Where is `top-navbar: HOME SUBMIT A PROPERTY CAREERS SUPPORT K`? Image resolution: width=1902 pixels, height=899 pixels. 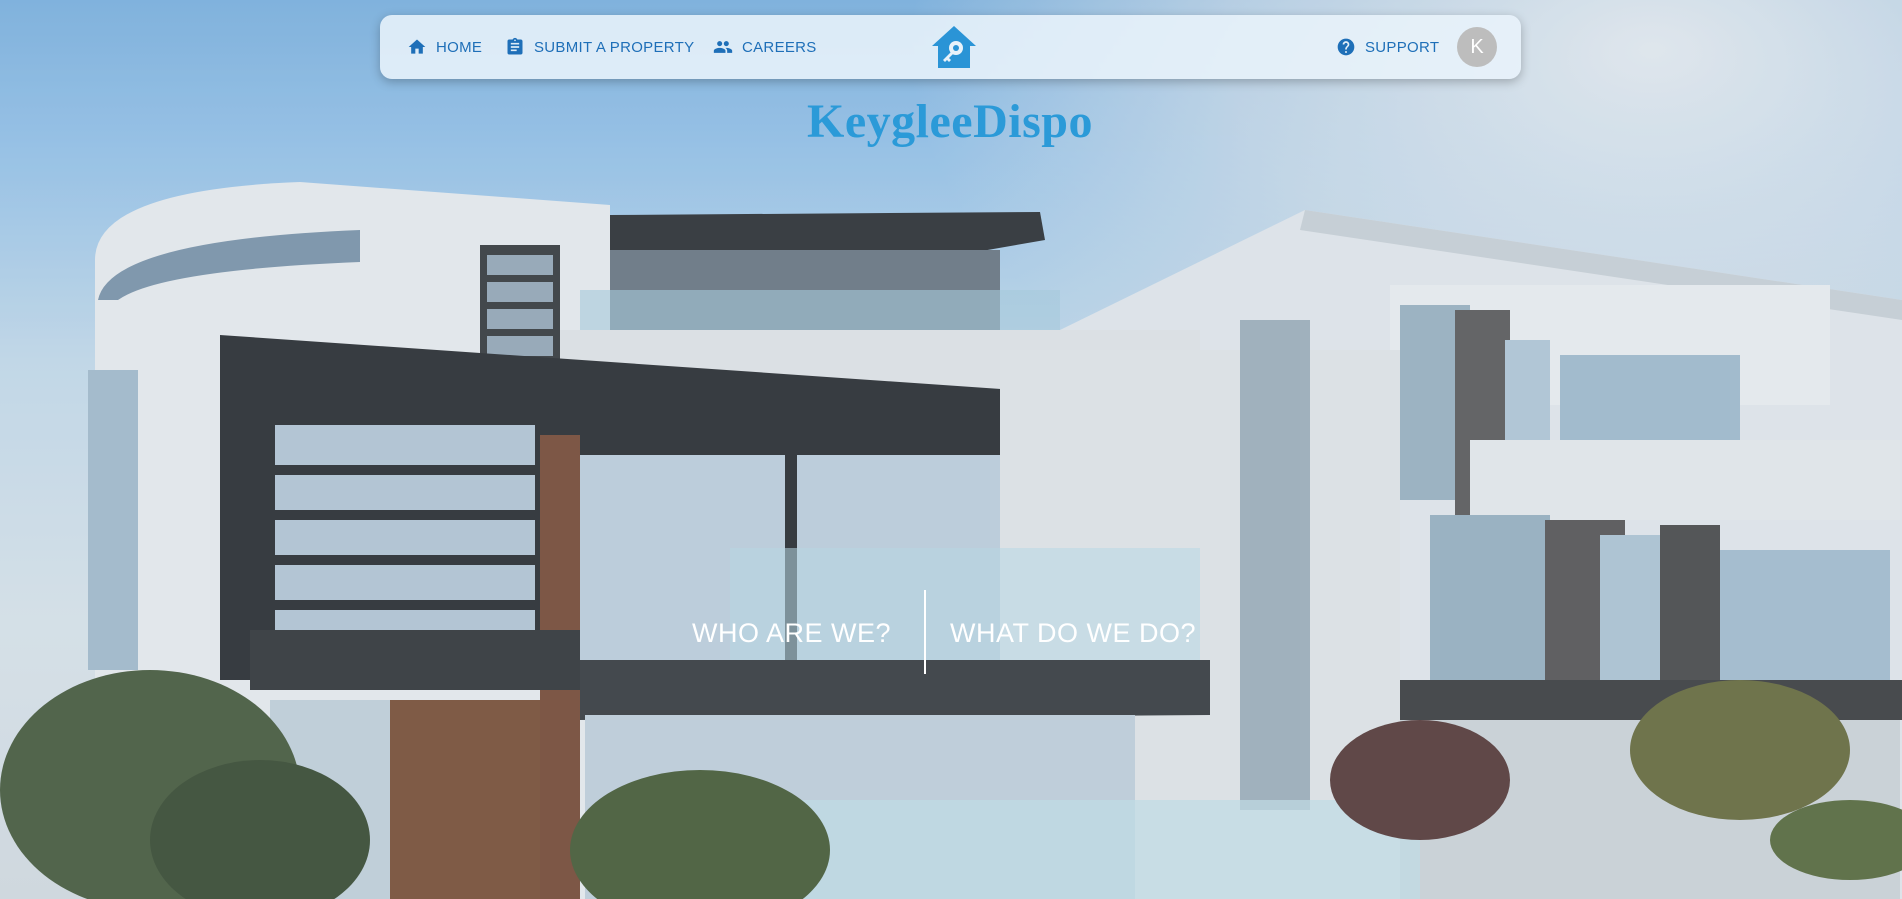 top-navbar: HOME SUBMIT A PROPERTY CAREERS SUPPORT K is located at coordinates (950, 47).